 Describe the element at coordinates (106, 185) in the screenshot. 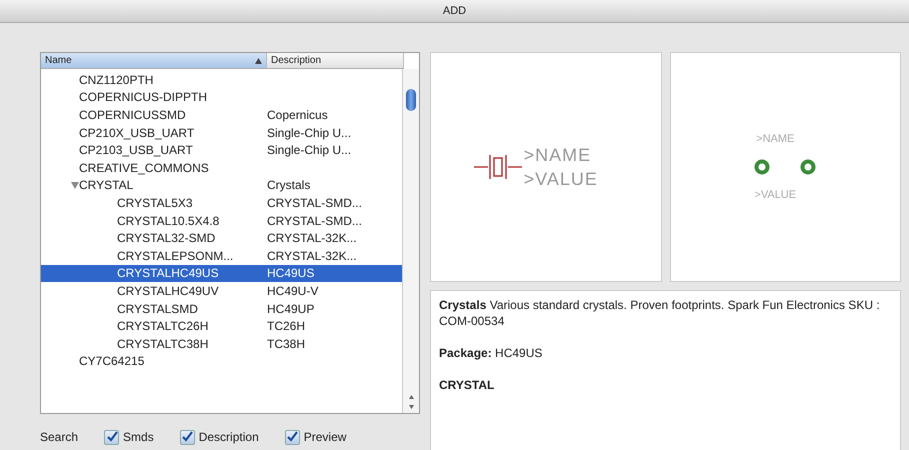

I see `part-name: CRYSTAL` at that location.